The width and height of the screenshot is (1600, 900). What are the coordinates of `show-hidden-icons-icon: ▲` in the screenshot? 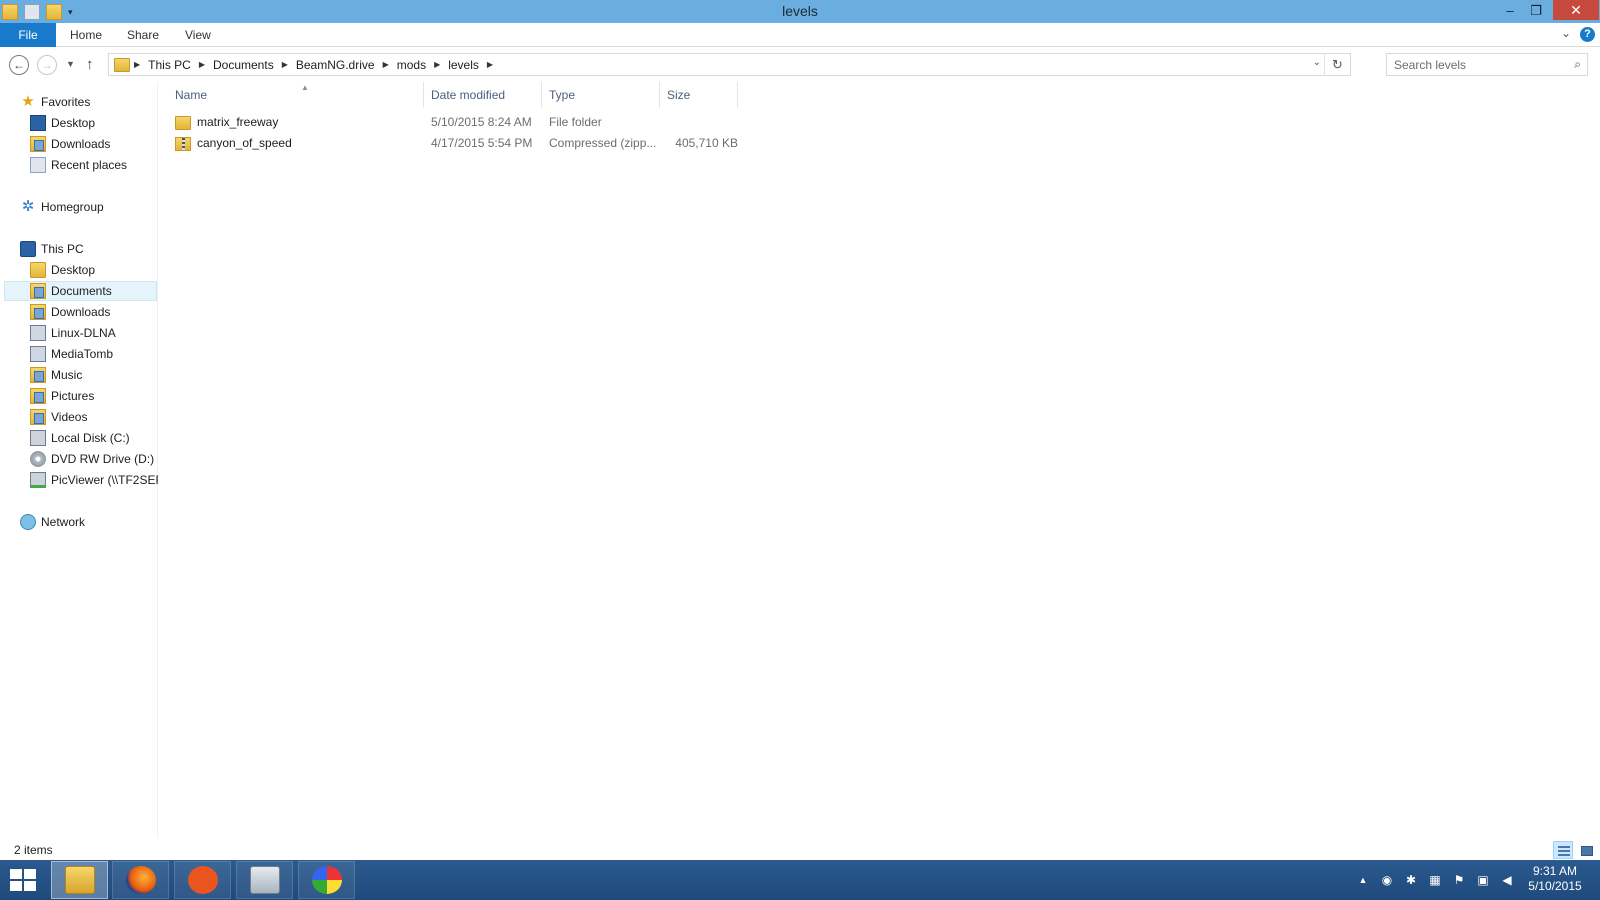 It's located at (1363, 880).